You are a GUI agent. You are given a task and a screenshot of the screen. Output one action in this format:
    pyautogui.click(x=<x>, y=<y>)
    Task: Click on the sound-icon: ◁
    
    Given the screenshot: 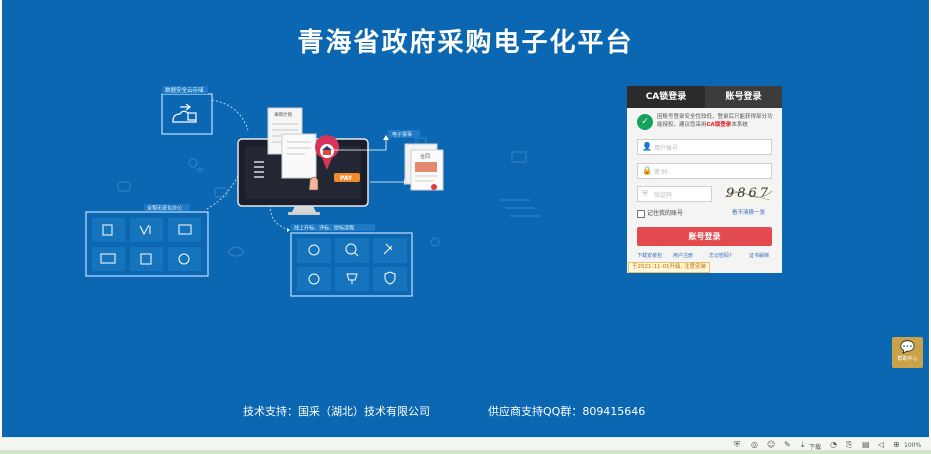 What is the action you would take?
    pyautogui.click(x=881, y=444)
    